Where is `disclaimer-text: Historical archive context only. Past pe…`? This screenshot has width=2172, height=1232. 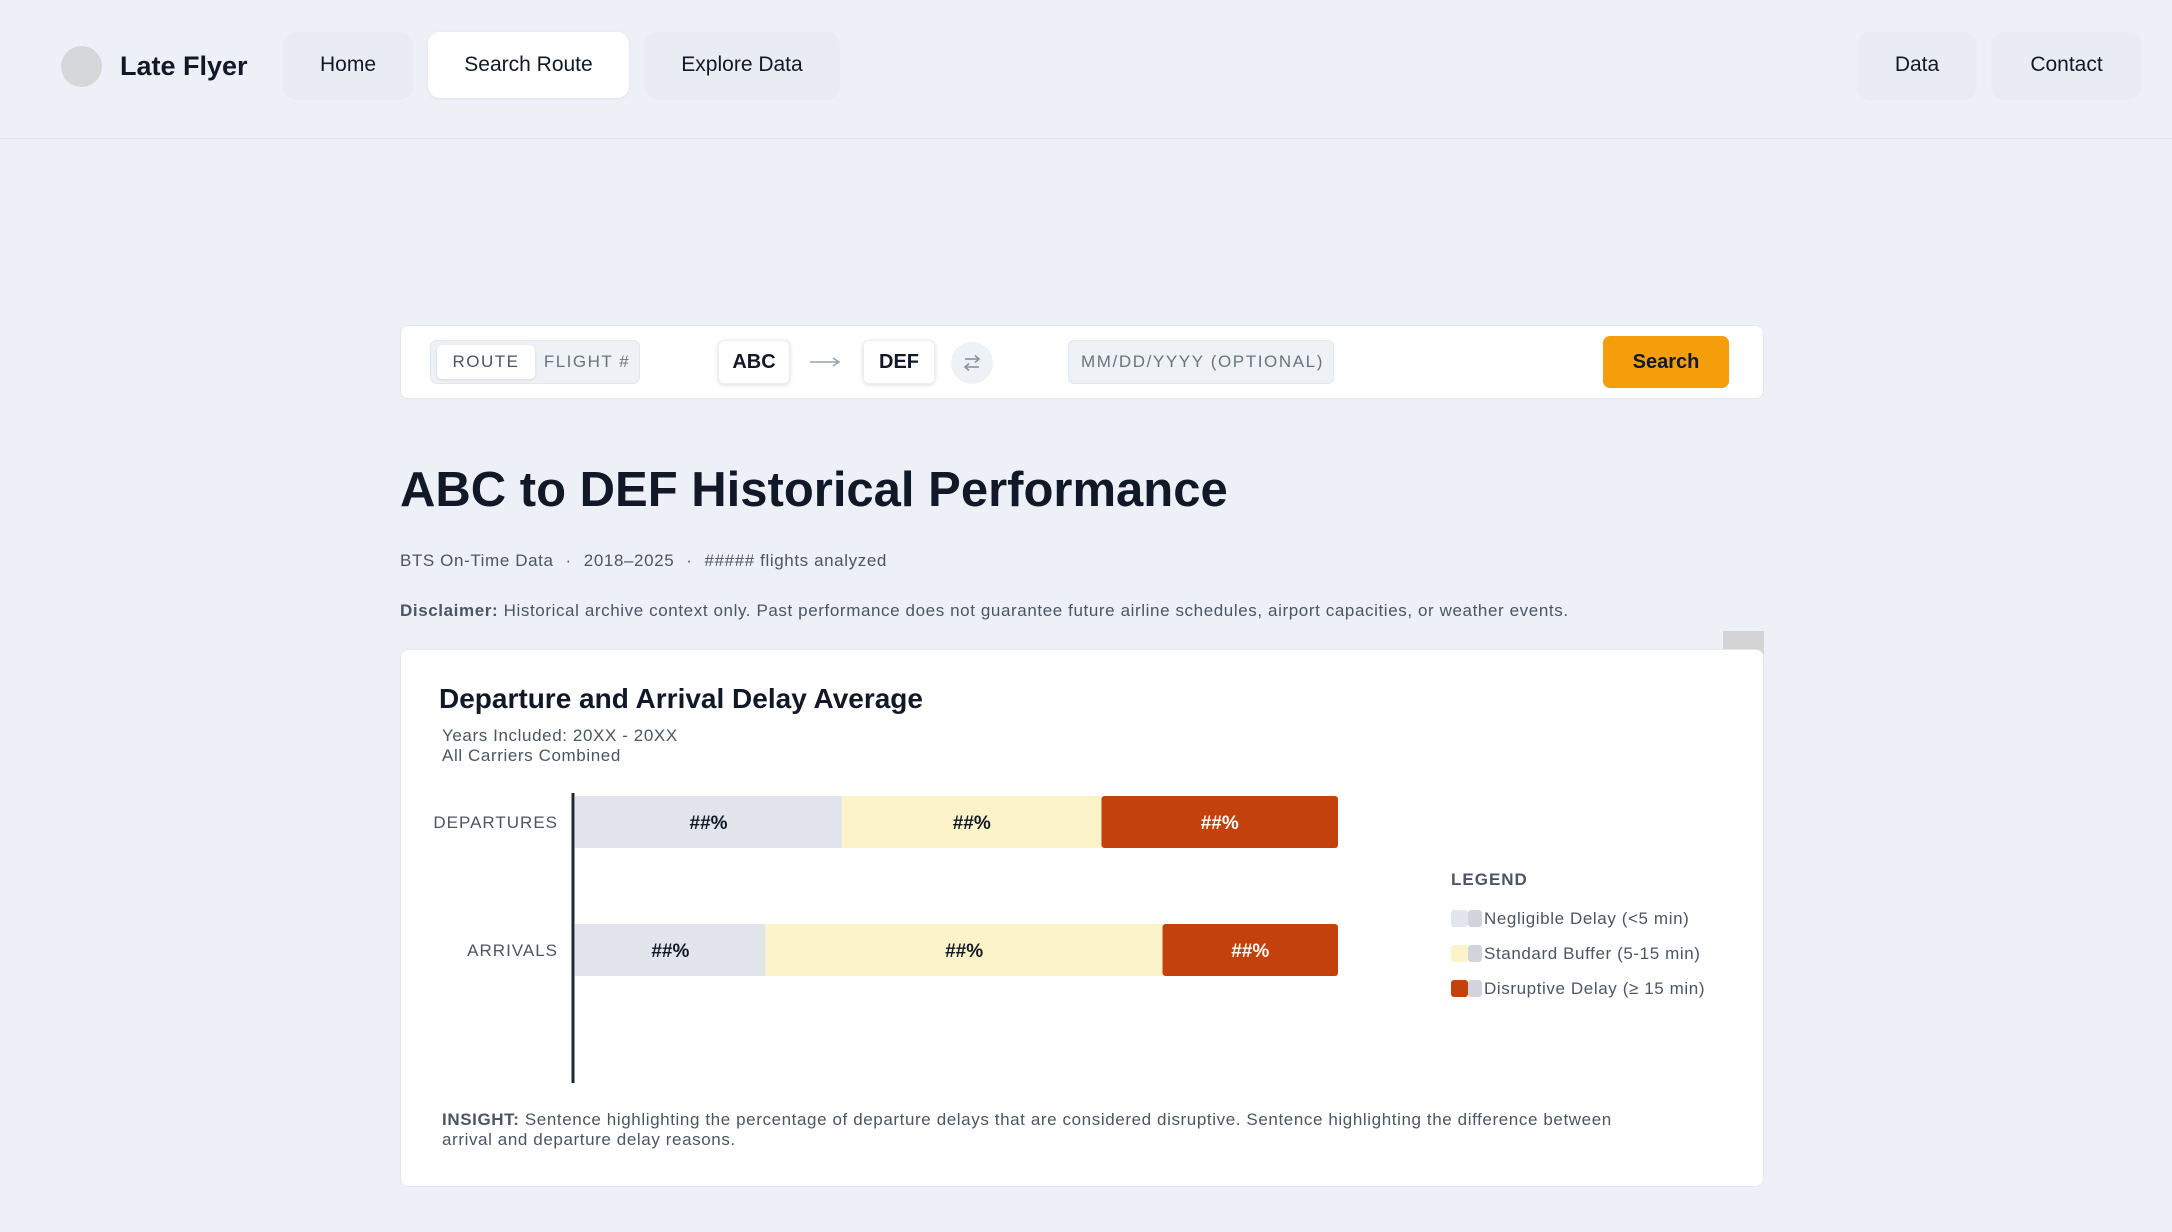 disclaimer-text: Historical archive context only. Past pe… is located at coordinates (1033, 610).